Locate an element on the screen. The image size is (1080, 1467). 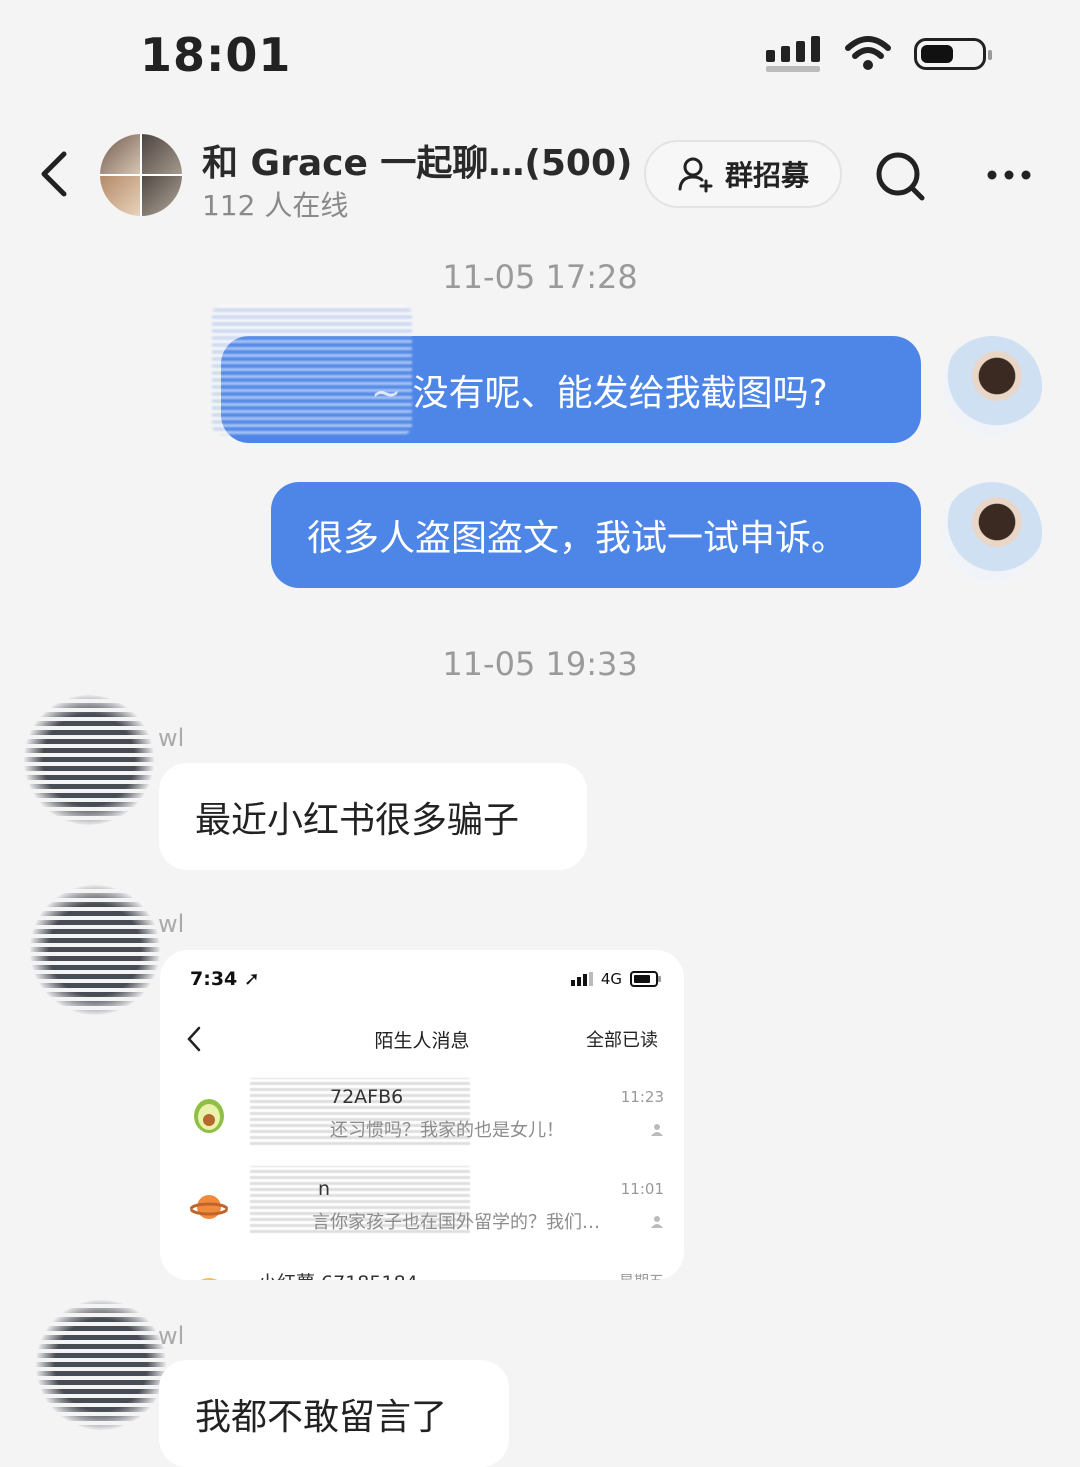
message-text: 很多人盗图盗文，我试一试申诉。 is located at coordinates (577, 538).